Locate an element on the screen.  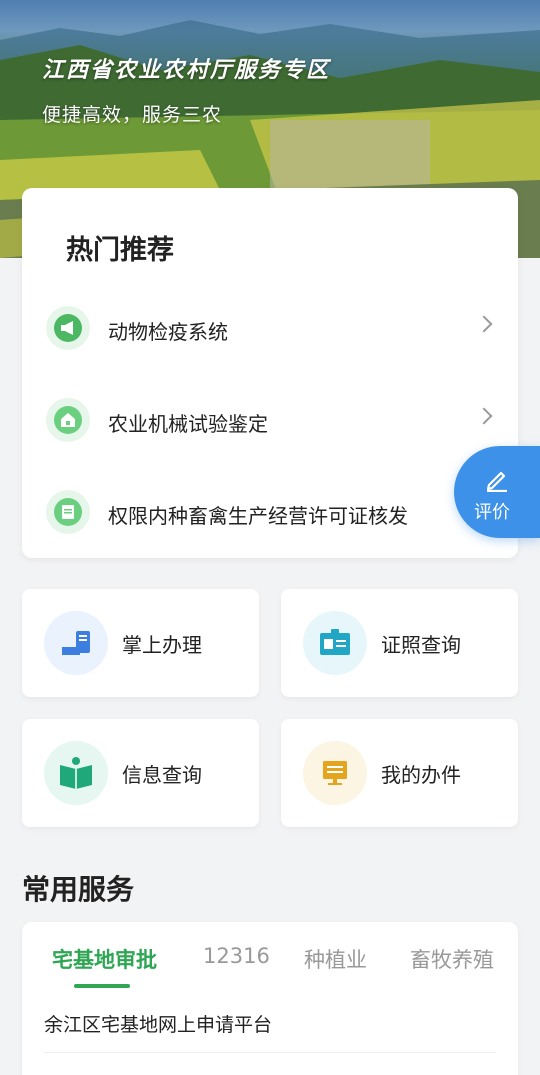
hot-item-label: 权限内种畜禽生产经营许可证核发 is located at coordinates (258, 516).